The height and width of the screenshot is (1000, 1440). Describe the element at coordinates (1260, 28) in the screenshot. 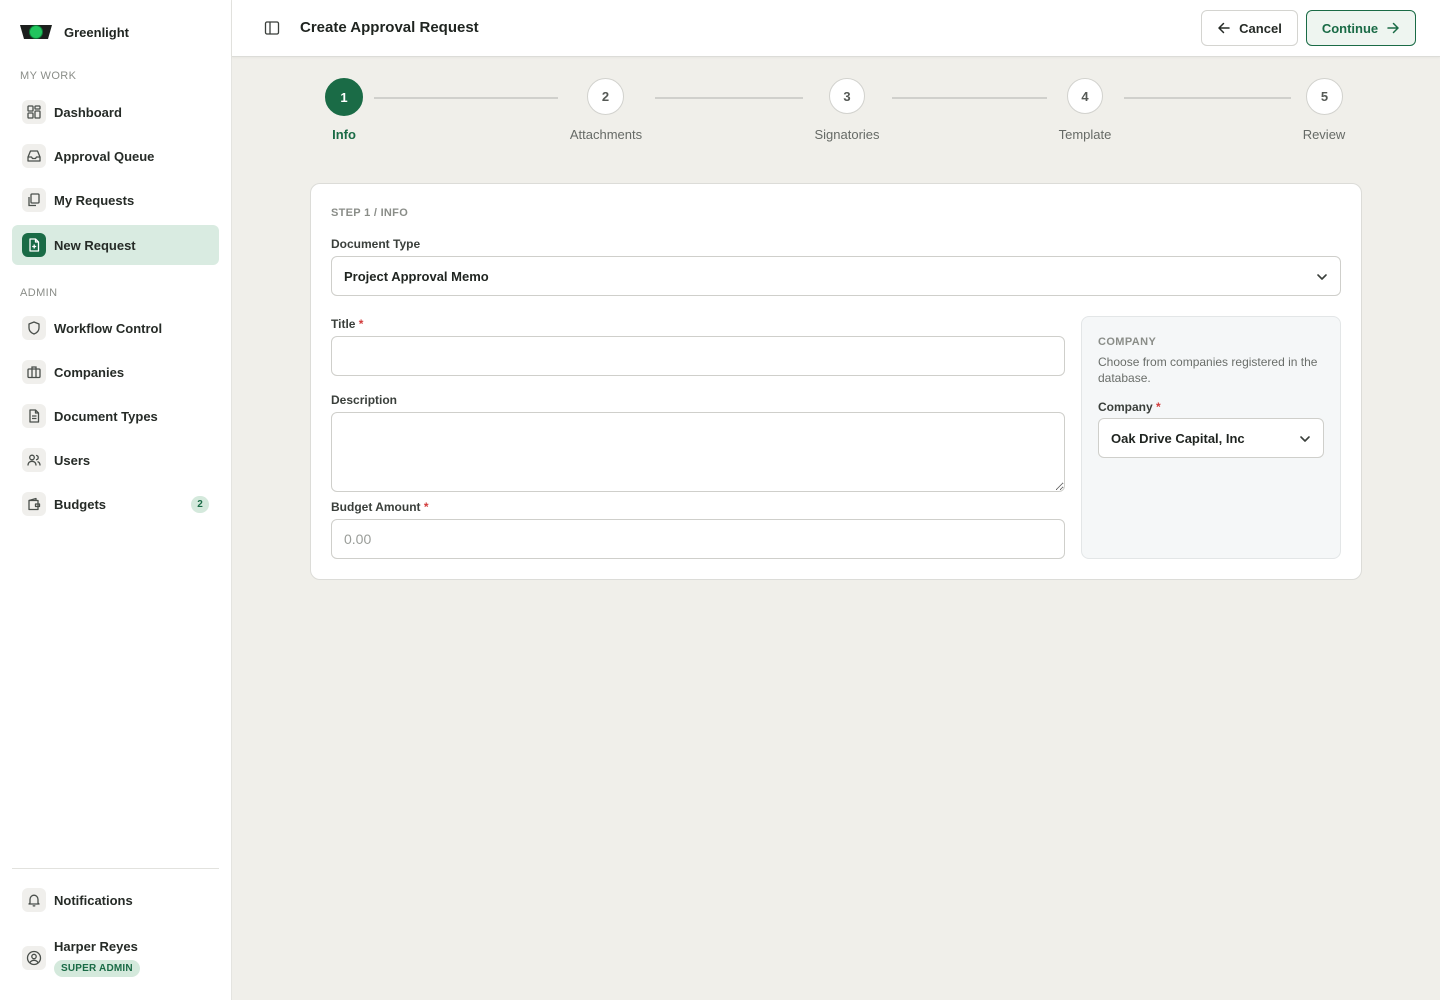

I see `cancel-label: Cancel` at that location.